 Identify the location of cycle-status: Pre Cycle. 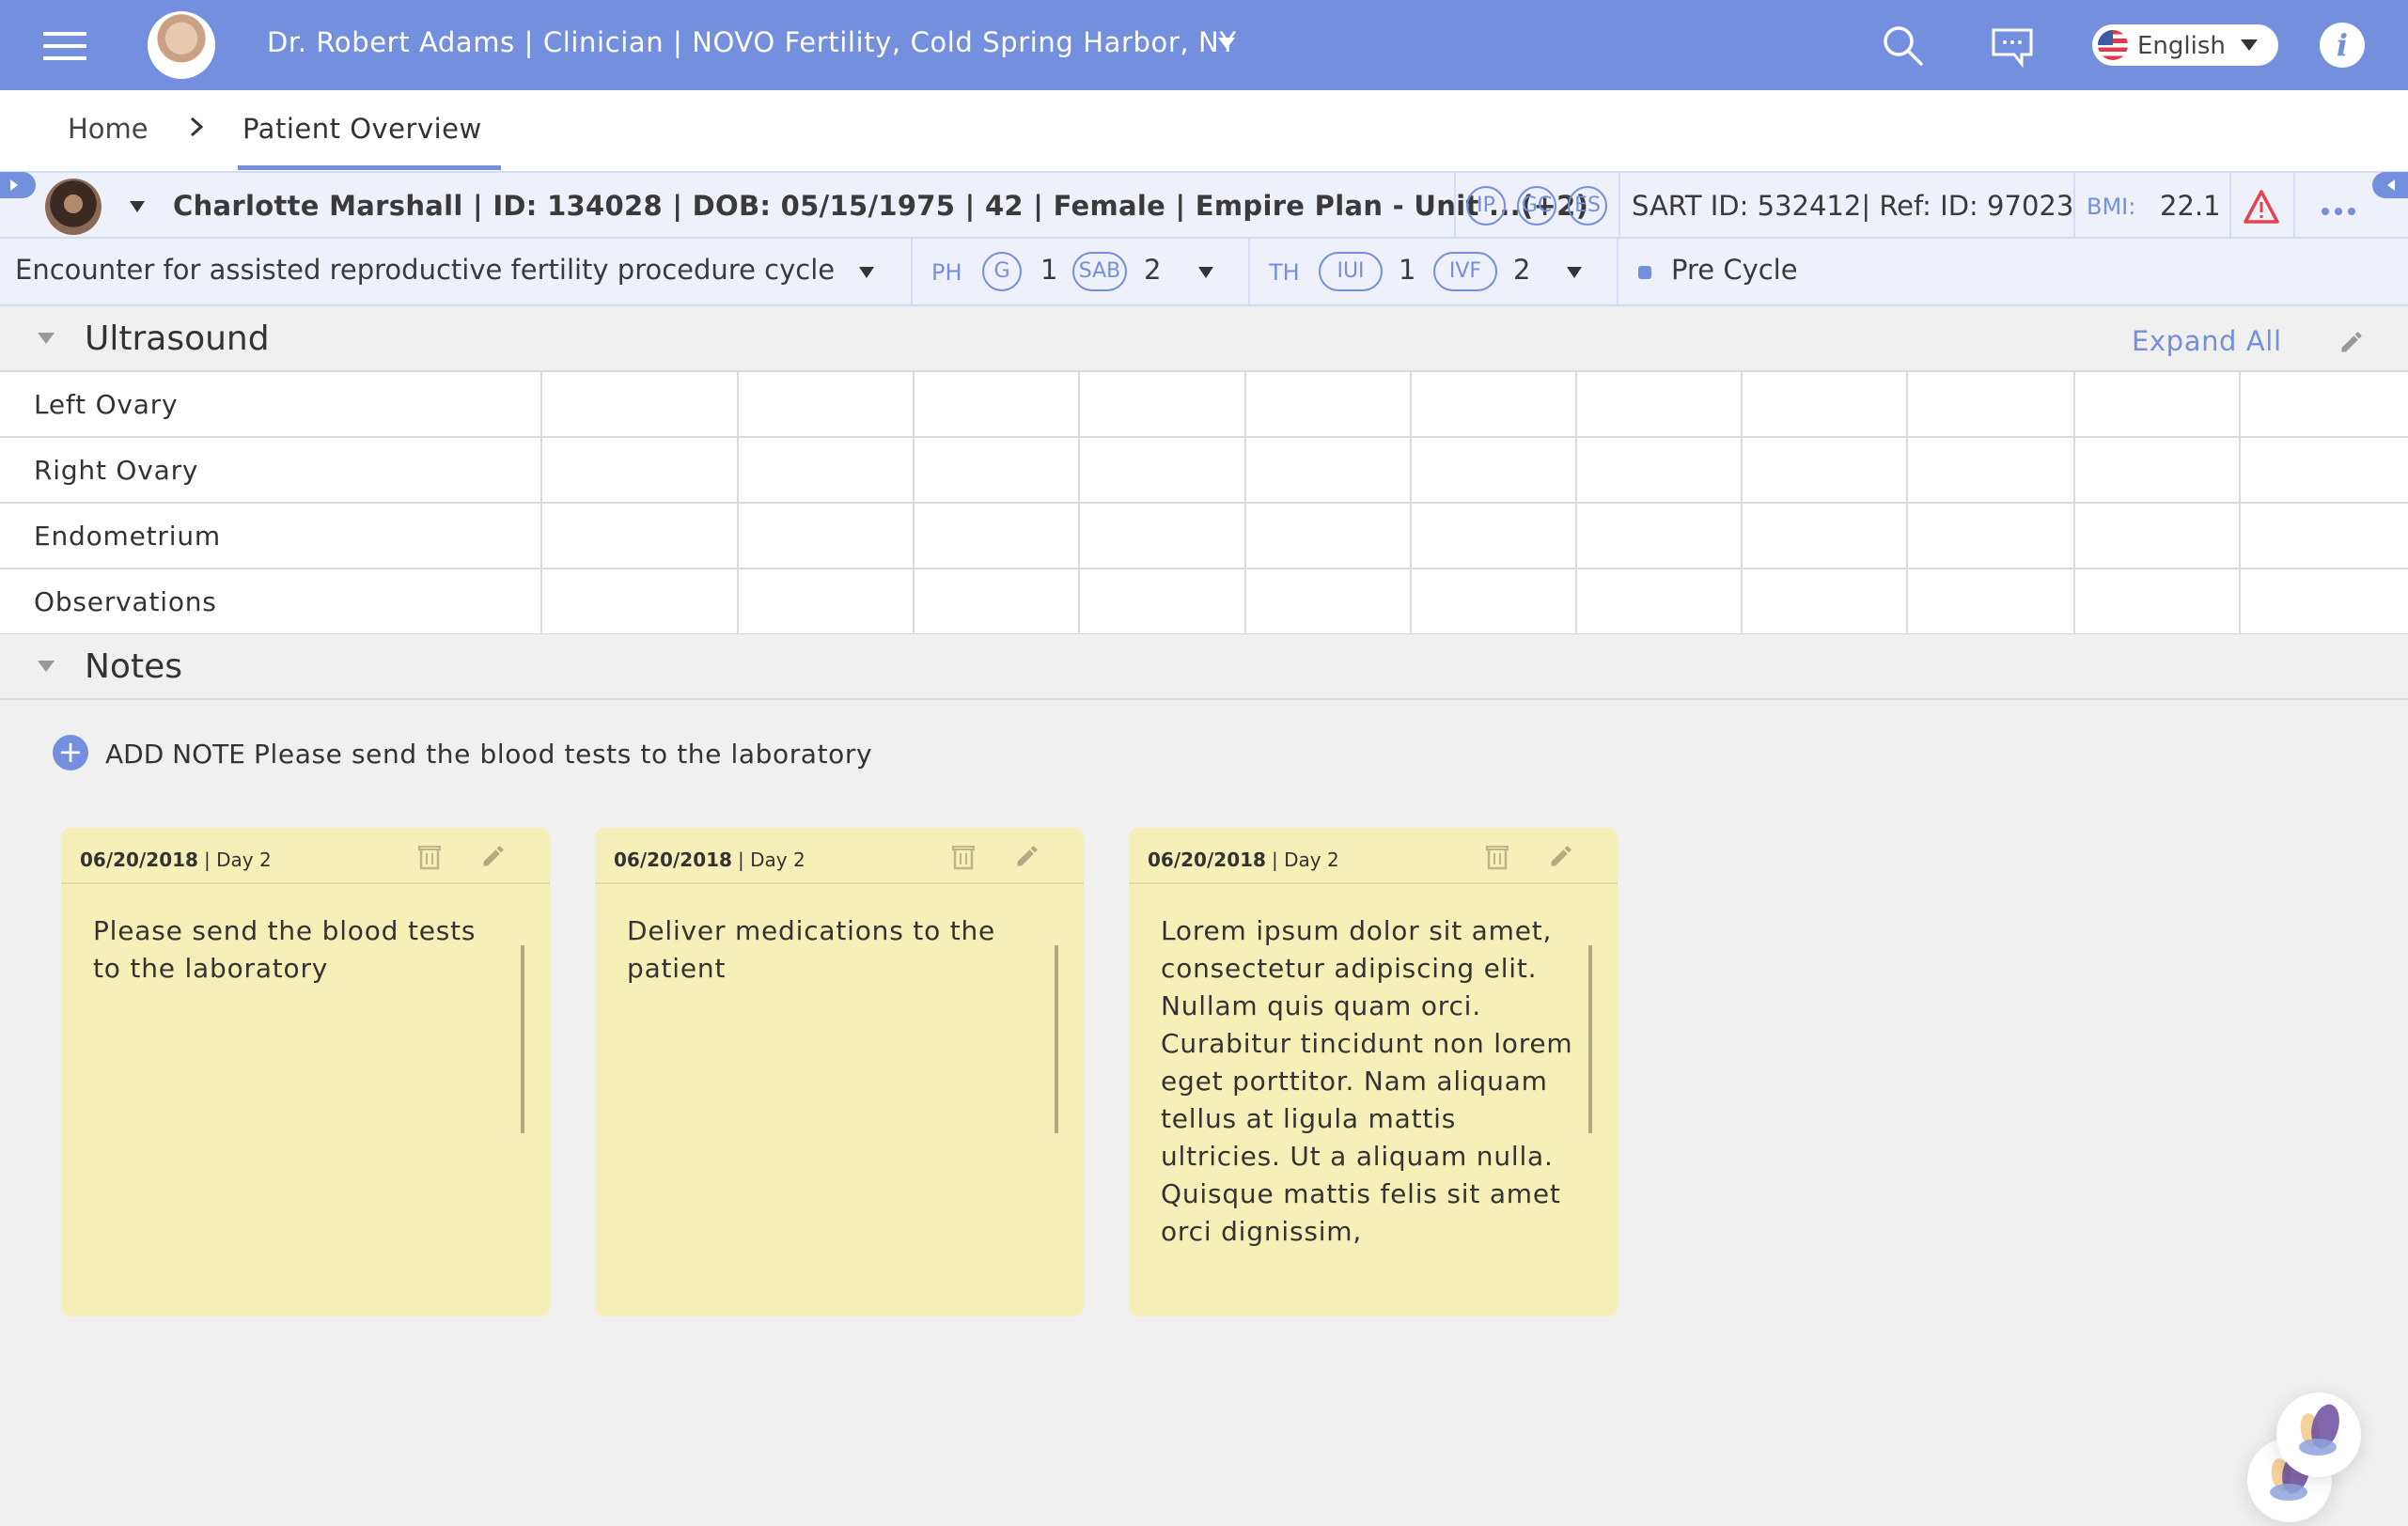
(1734, 270).